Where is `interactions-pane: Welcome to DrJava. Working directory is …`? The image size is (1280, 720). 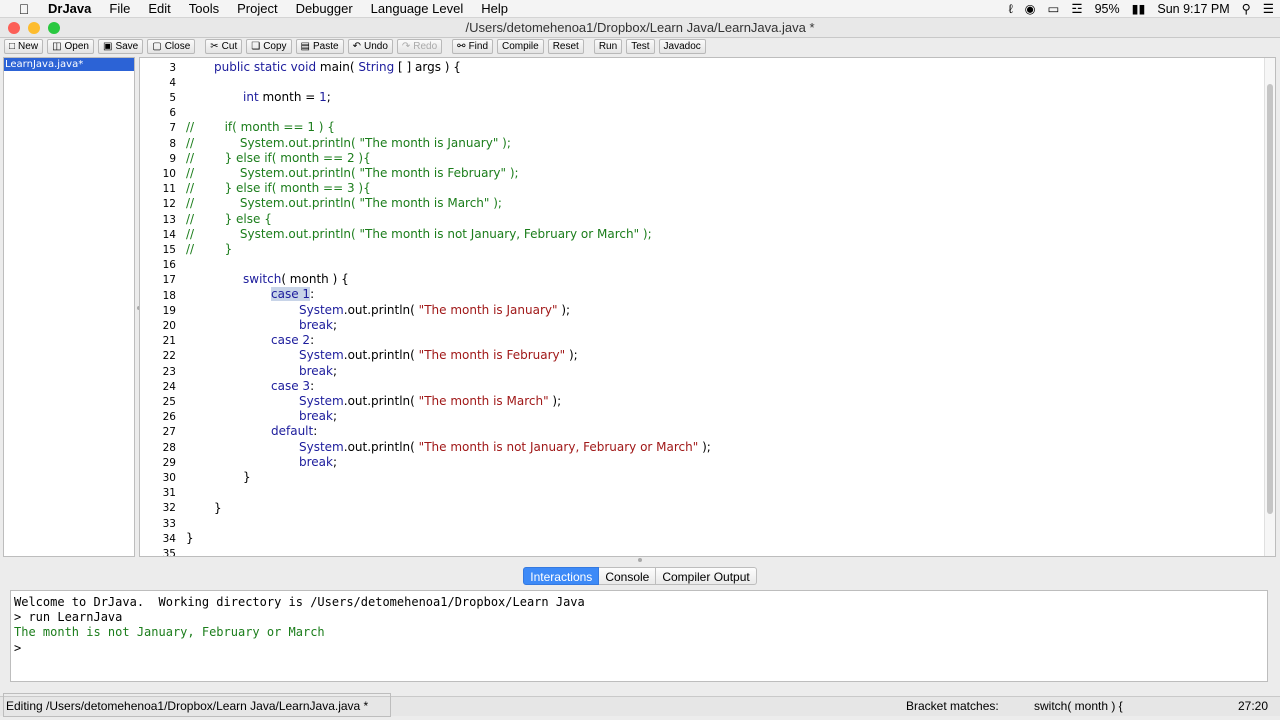
interactions-pane: Welcome to DrJava. Working directory is … is located at coordinates (639, 636).